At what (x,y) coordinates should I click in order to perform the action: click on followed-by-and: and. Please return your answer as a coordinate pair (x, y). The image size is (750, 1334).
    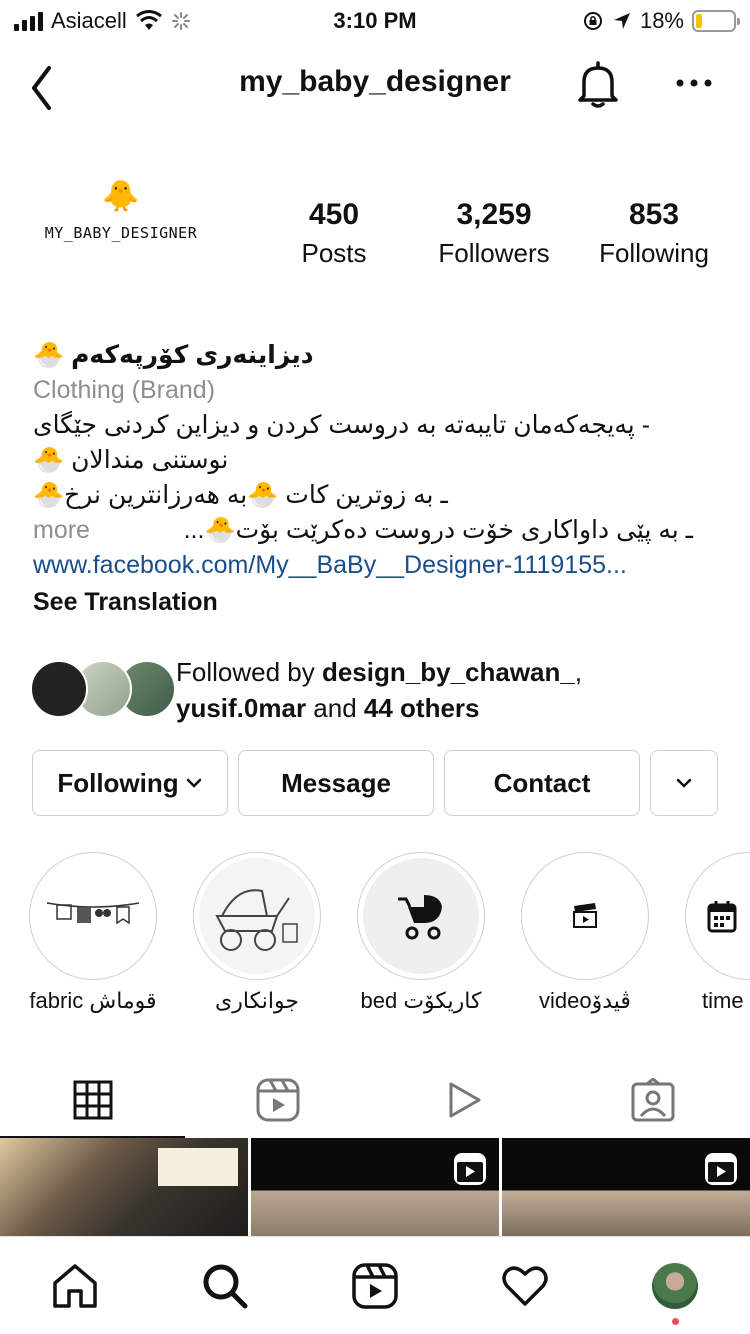
    Looking at the image, I should click on (335, 708).